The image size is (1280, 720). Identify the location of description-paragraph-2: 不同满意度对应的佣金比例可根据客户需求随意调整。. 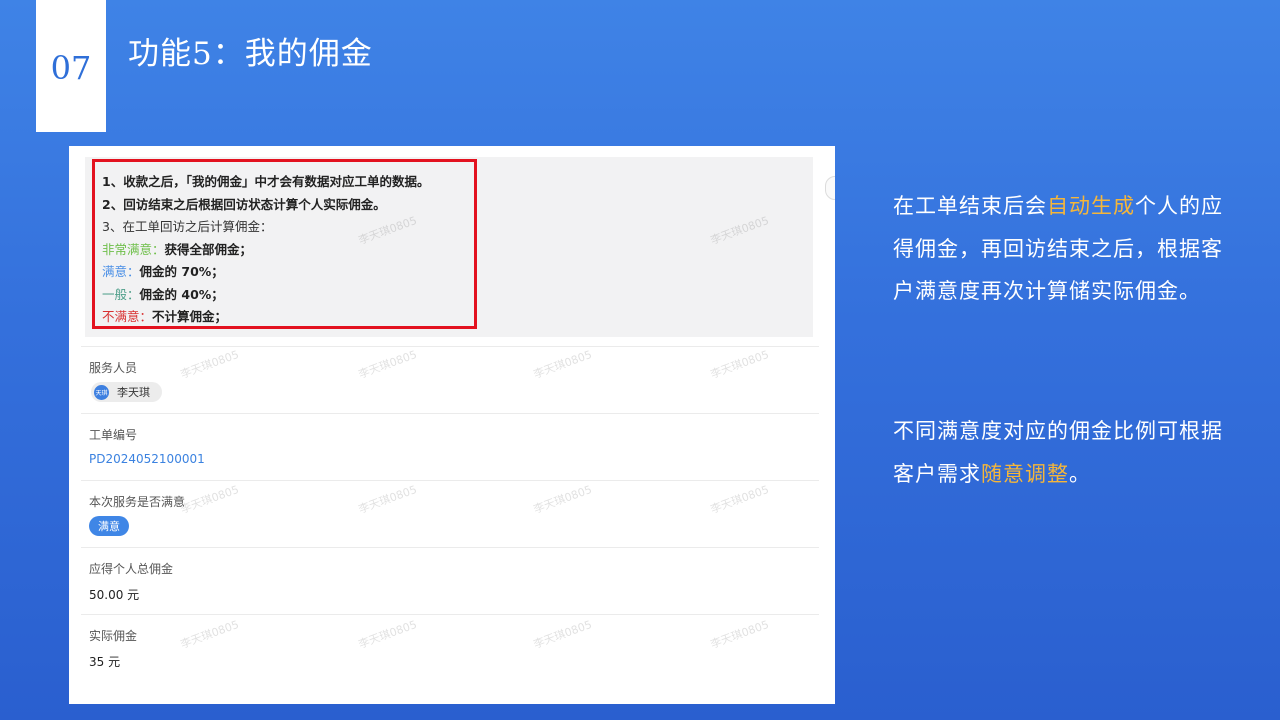
(1063, 452).